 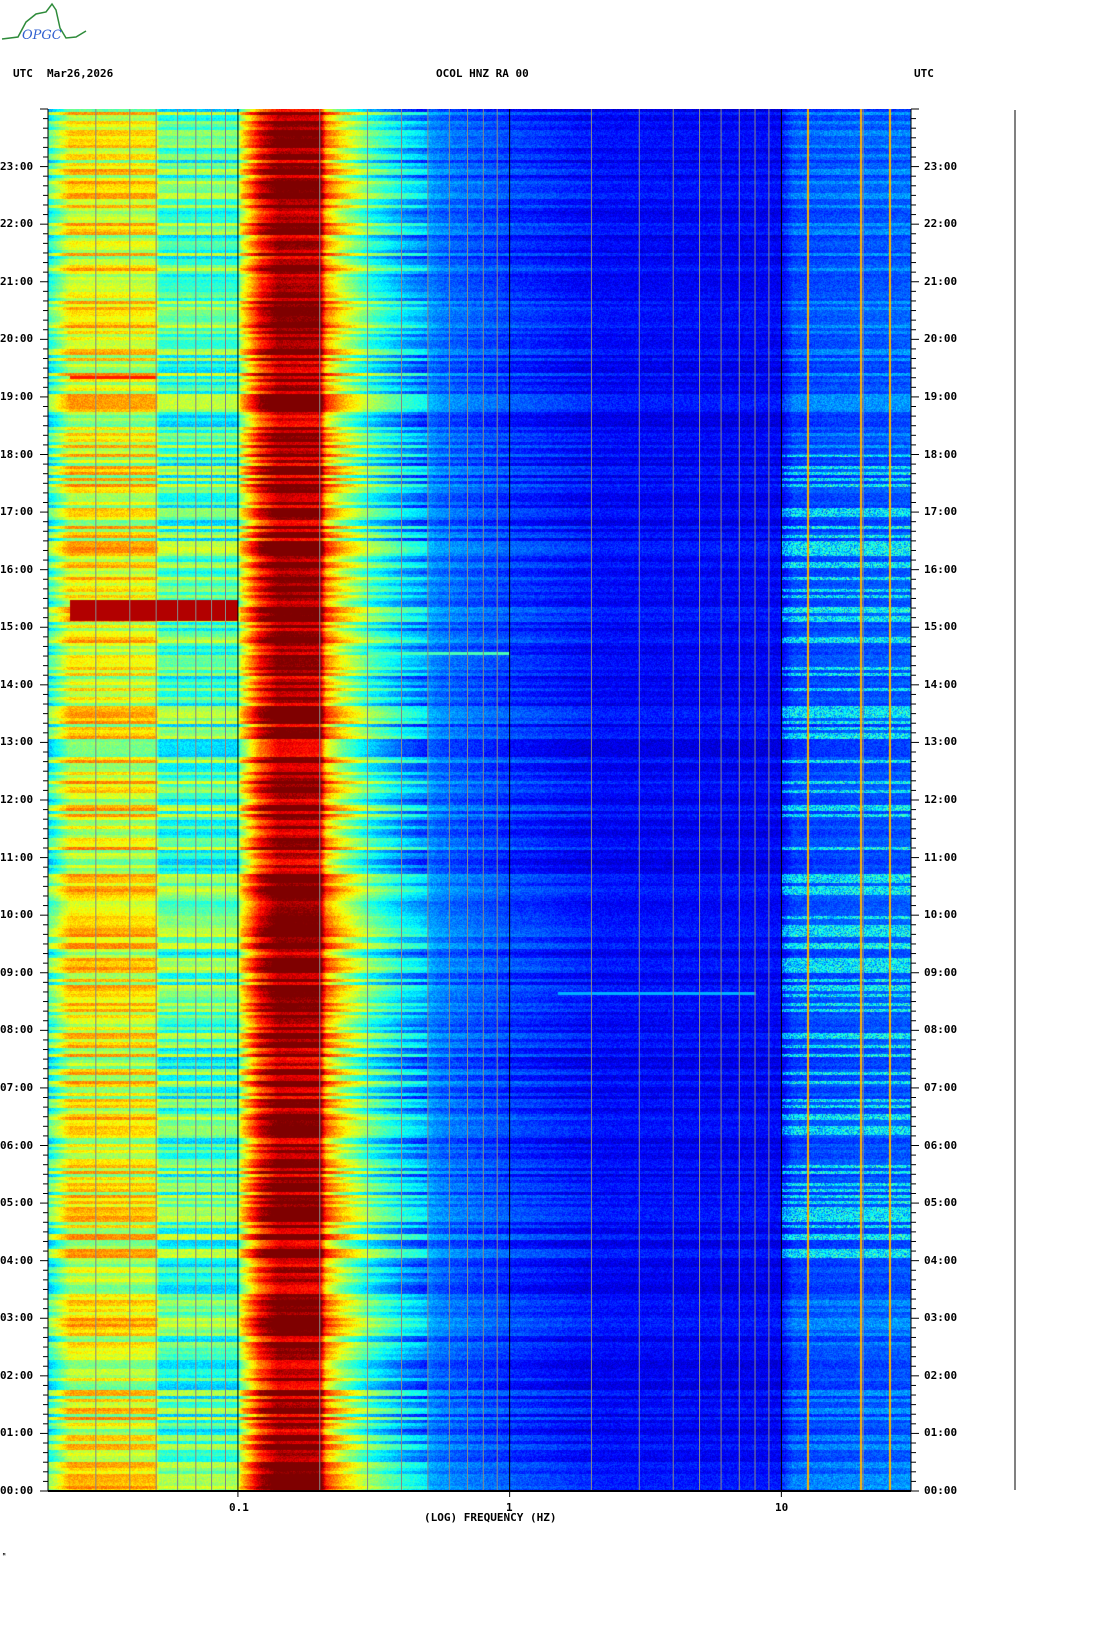 What do you see at coordinates (17, 569) in the screenshot?
I see `y-tick-label-left: 16:00` at bounding box center [17, 569].